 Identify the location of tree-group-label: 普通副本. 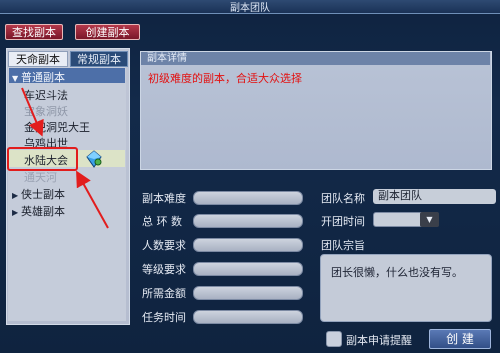
(43, 77).